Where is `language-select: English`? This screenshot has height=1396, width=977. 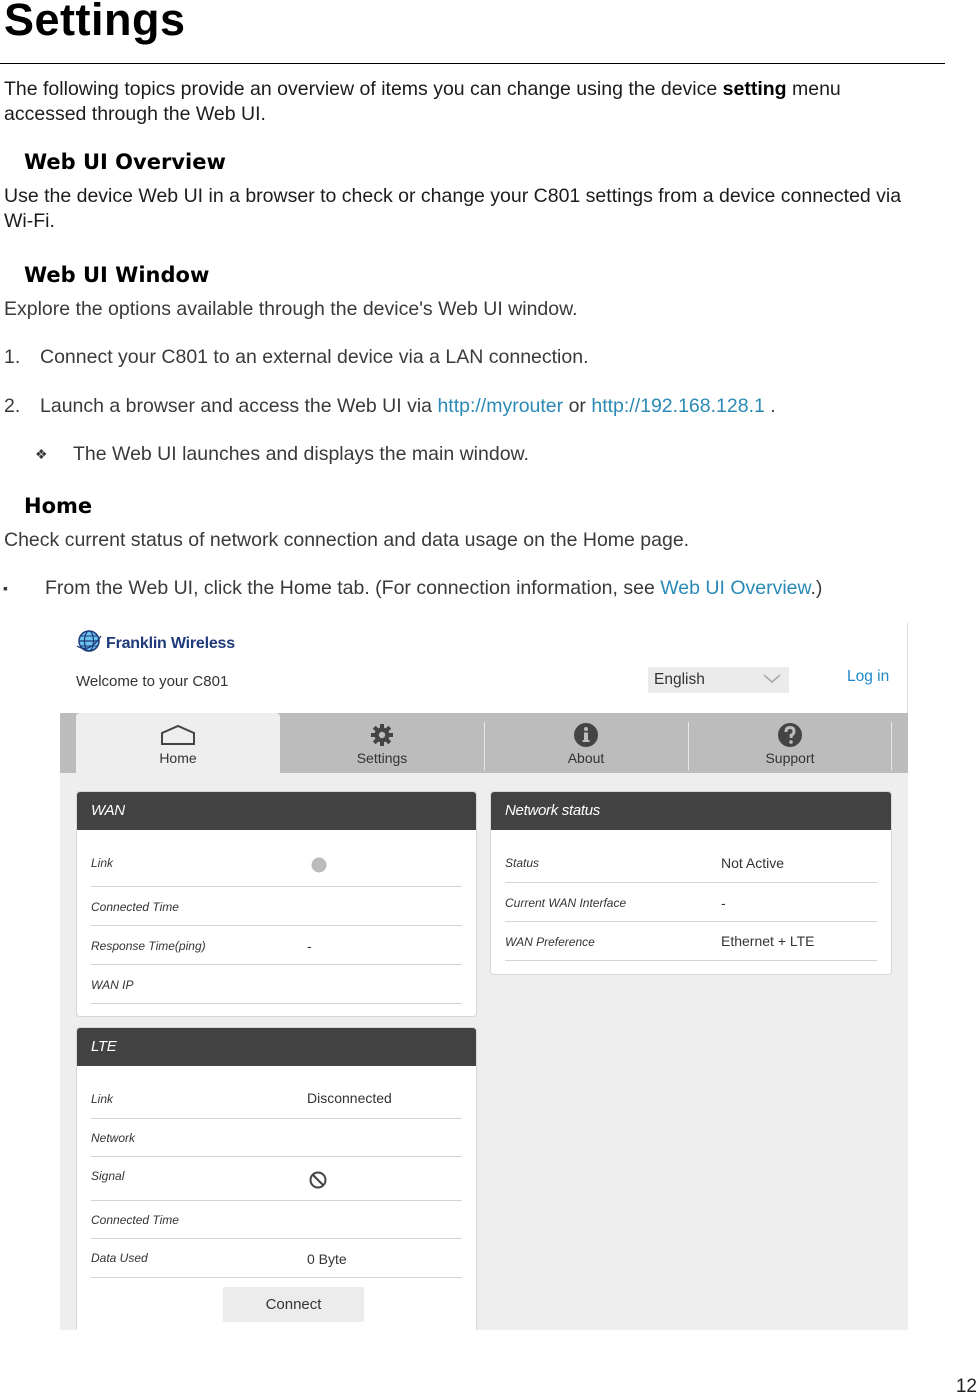 language-select: English is located at coordinates (718, 680).